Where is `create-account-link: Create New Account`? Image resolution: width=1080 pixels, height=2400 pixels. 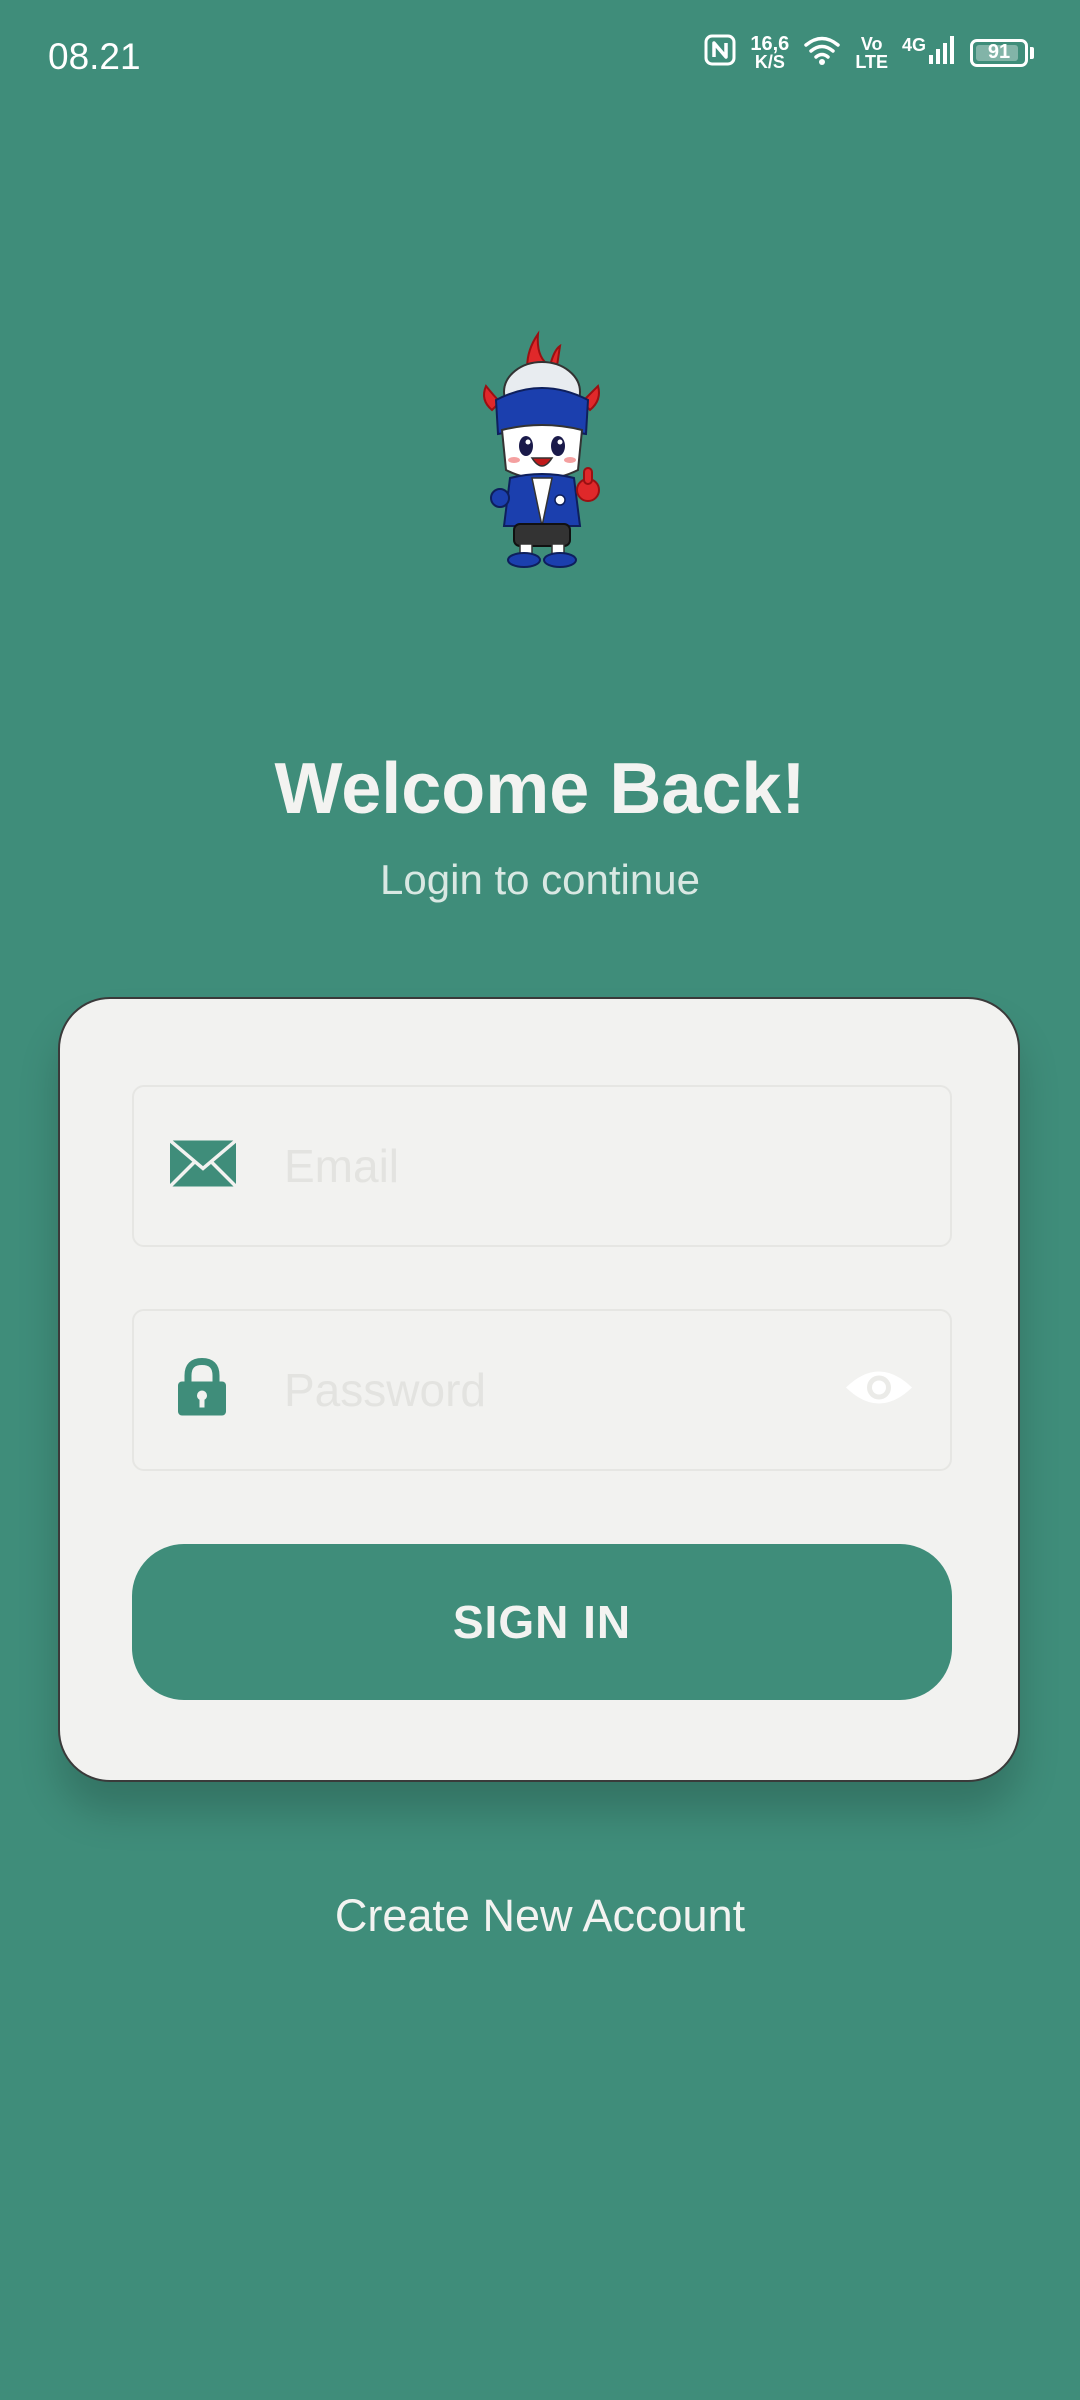
create-account-link: Create New Account is located at coordinates (540, 1916).